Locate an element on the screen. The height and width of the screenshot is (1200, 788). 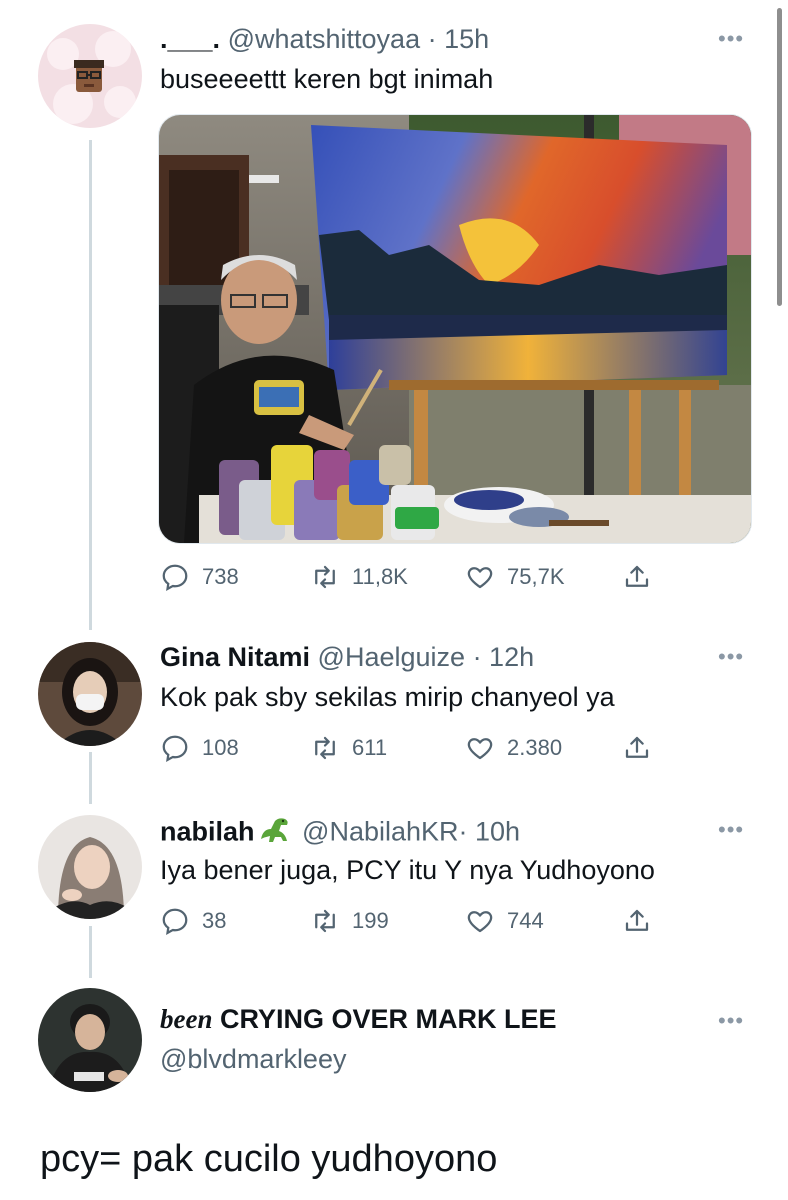
like-count: 75,7K is located at coordinates (536, 576).